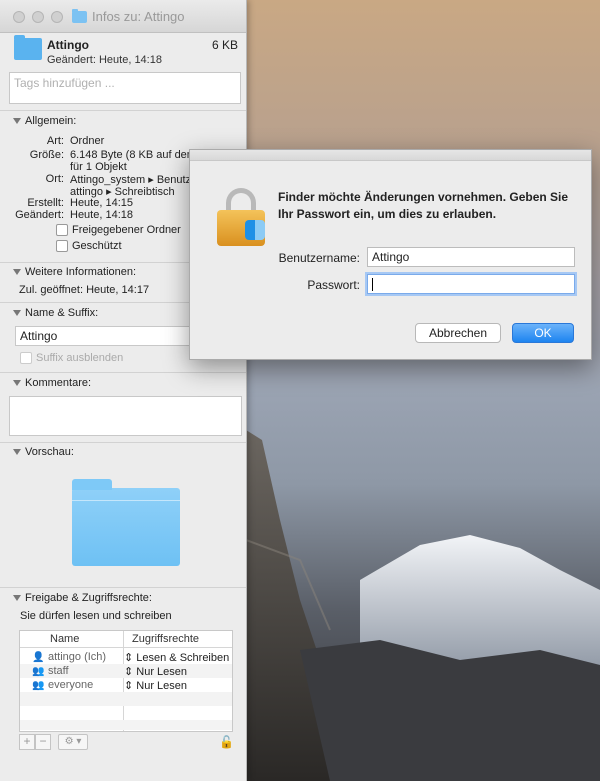 This screenshot has height=781, width=600. I want to click on column-name: Name, so click(64, 639).